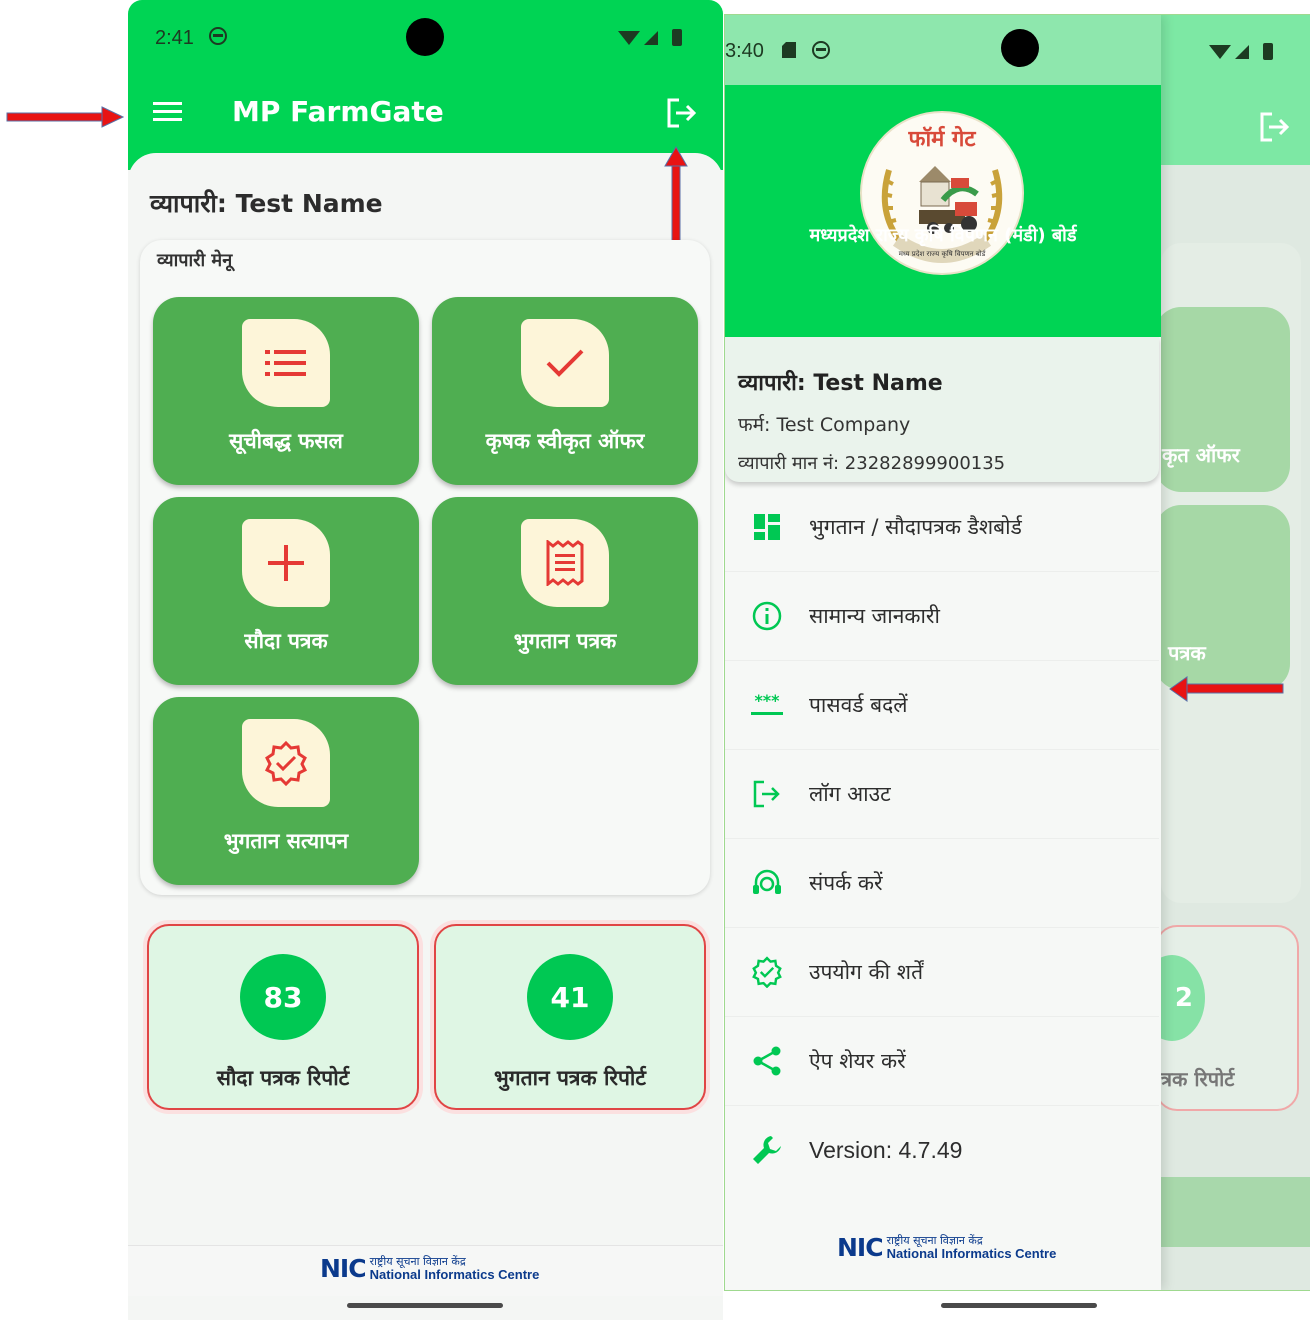 Image resolution: width=1310 pixels, height=1320 pixels. I want to click on trader-name-heading: व्यापारी: Test Name, so click(266, 203).